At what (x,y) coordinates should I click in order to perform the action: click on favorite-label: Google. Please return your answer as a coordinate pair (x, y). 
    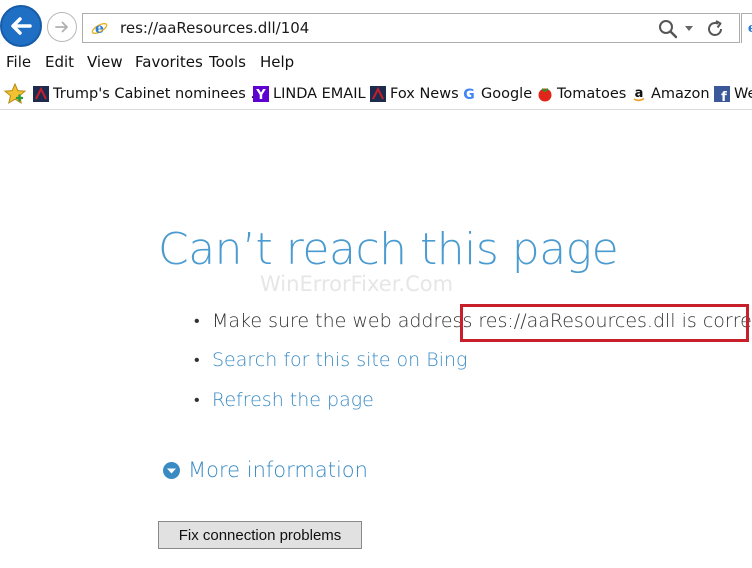
    Looking at the image, I should click on (507, 94).